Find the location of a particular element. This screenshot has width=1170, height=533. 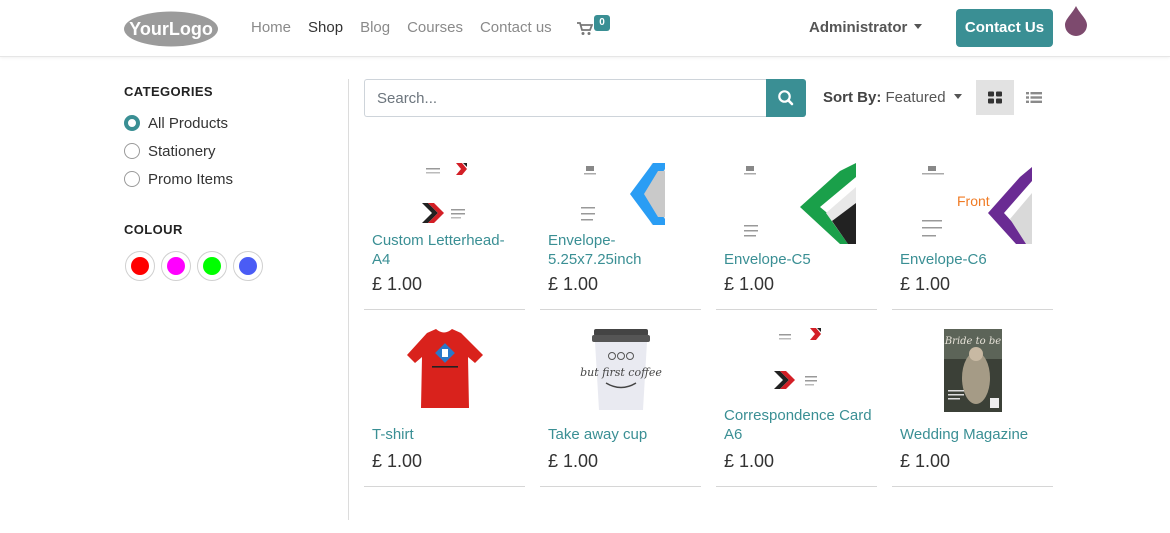

product-card-correspondence-card: Correspondence Card A6 £ 1.00 is located at coordinates (796, 407).